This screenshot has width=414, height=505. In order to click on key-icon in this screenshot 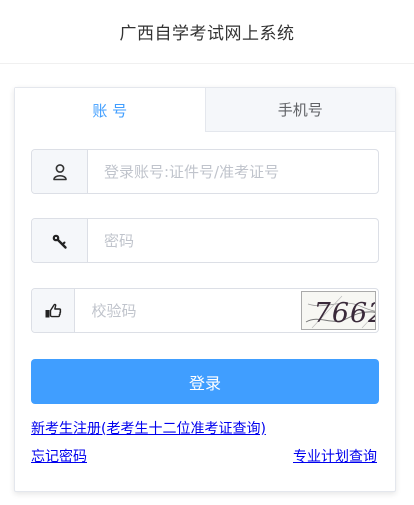, I will do `click(60, 240)`.